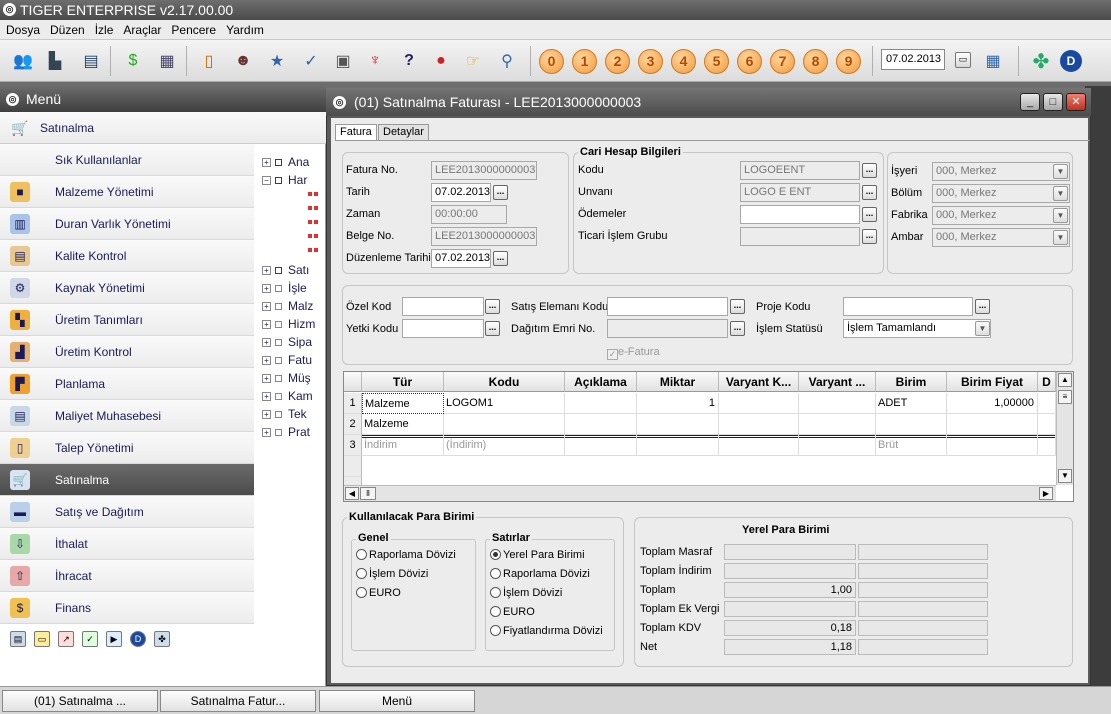 Image resolution: width=1111 pixels, height=714 pixels. What do you see at coordinates (1060, 193) in the screenshot?
I see `bolum-dropdown-icon: ▼` at bounding box center [1060, 193].